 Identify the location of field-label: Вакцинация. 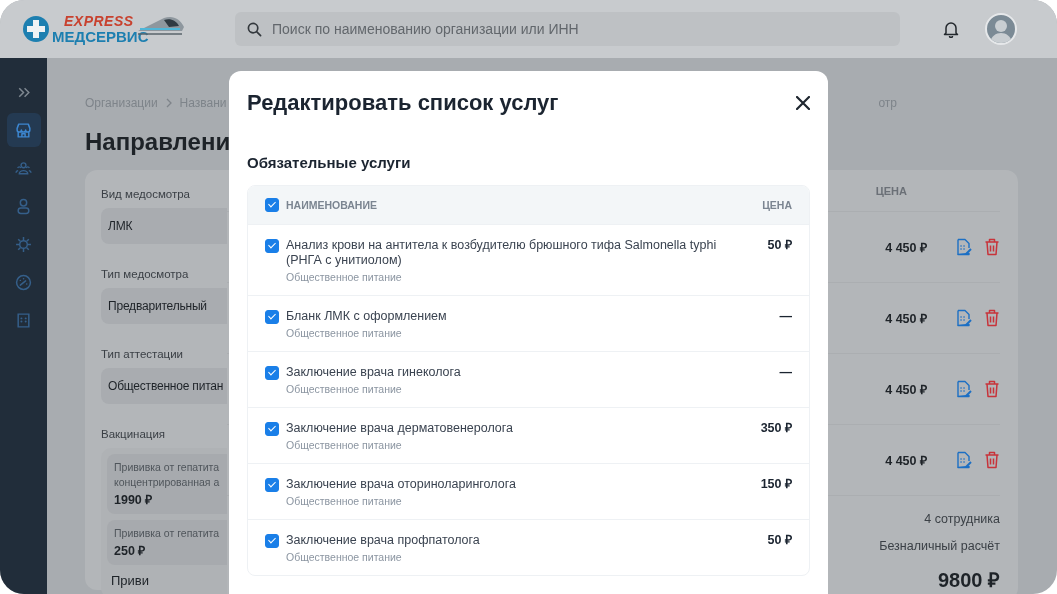
(134, 434).